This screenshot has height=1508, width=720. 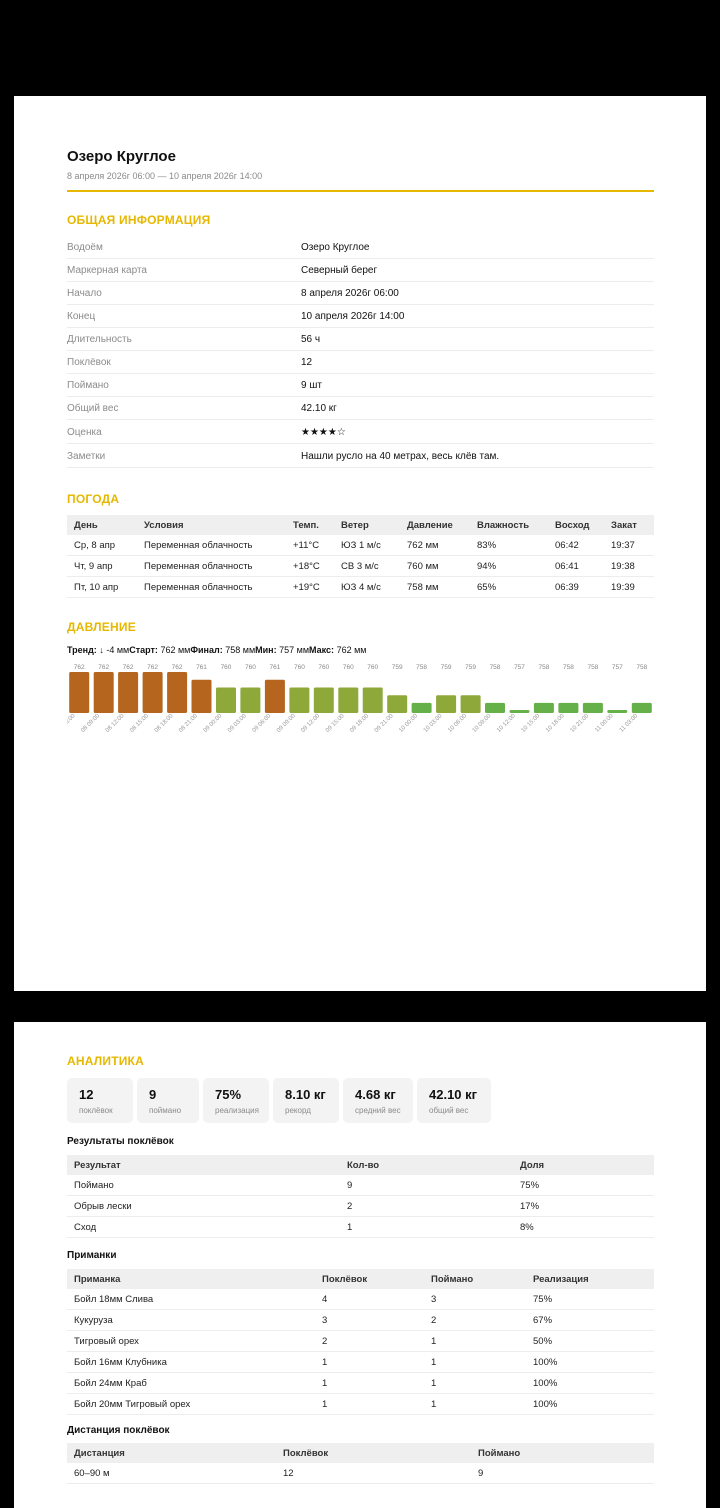 I want to click on info-label: Конец, so click(x=81, y=316).